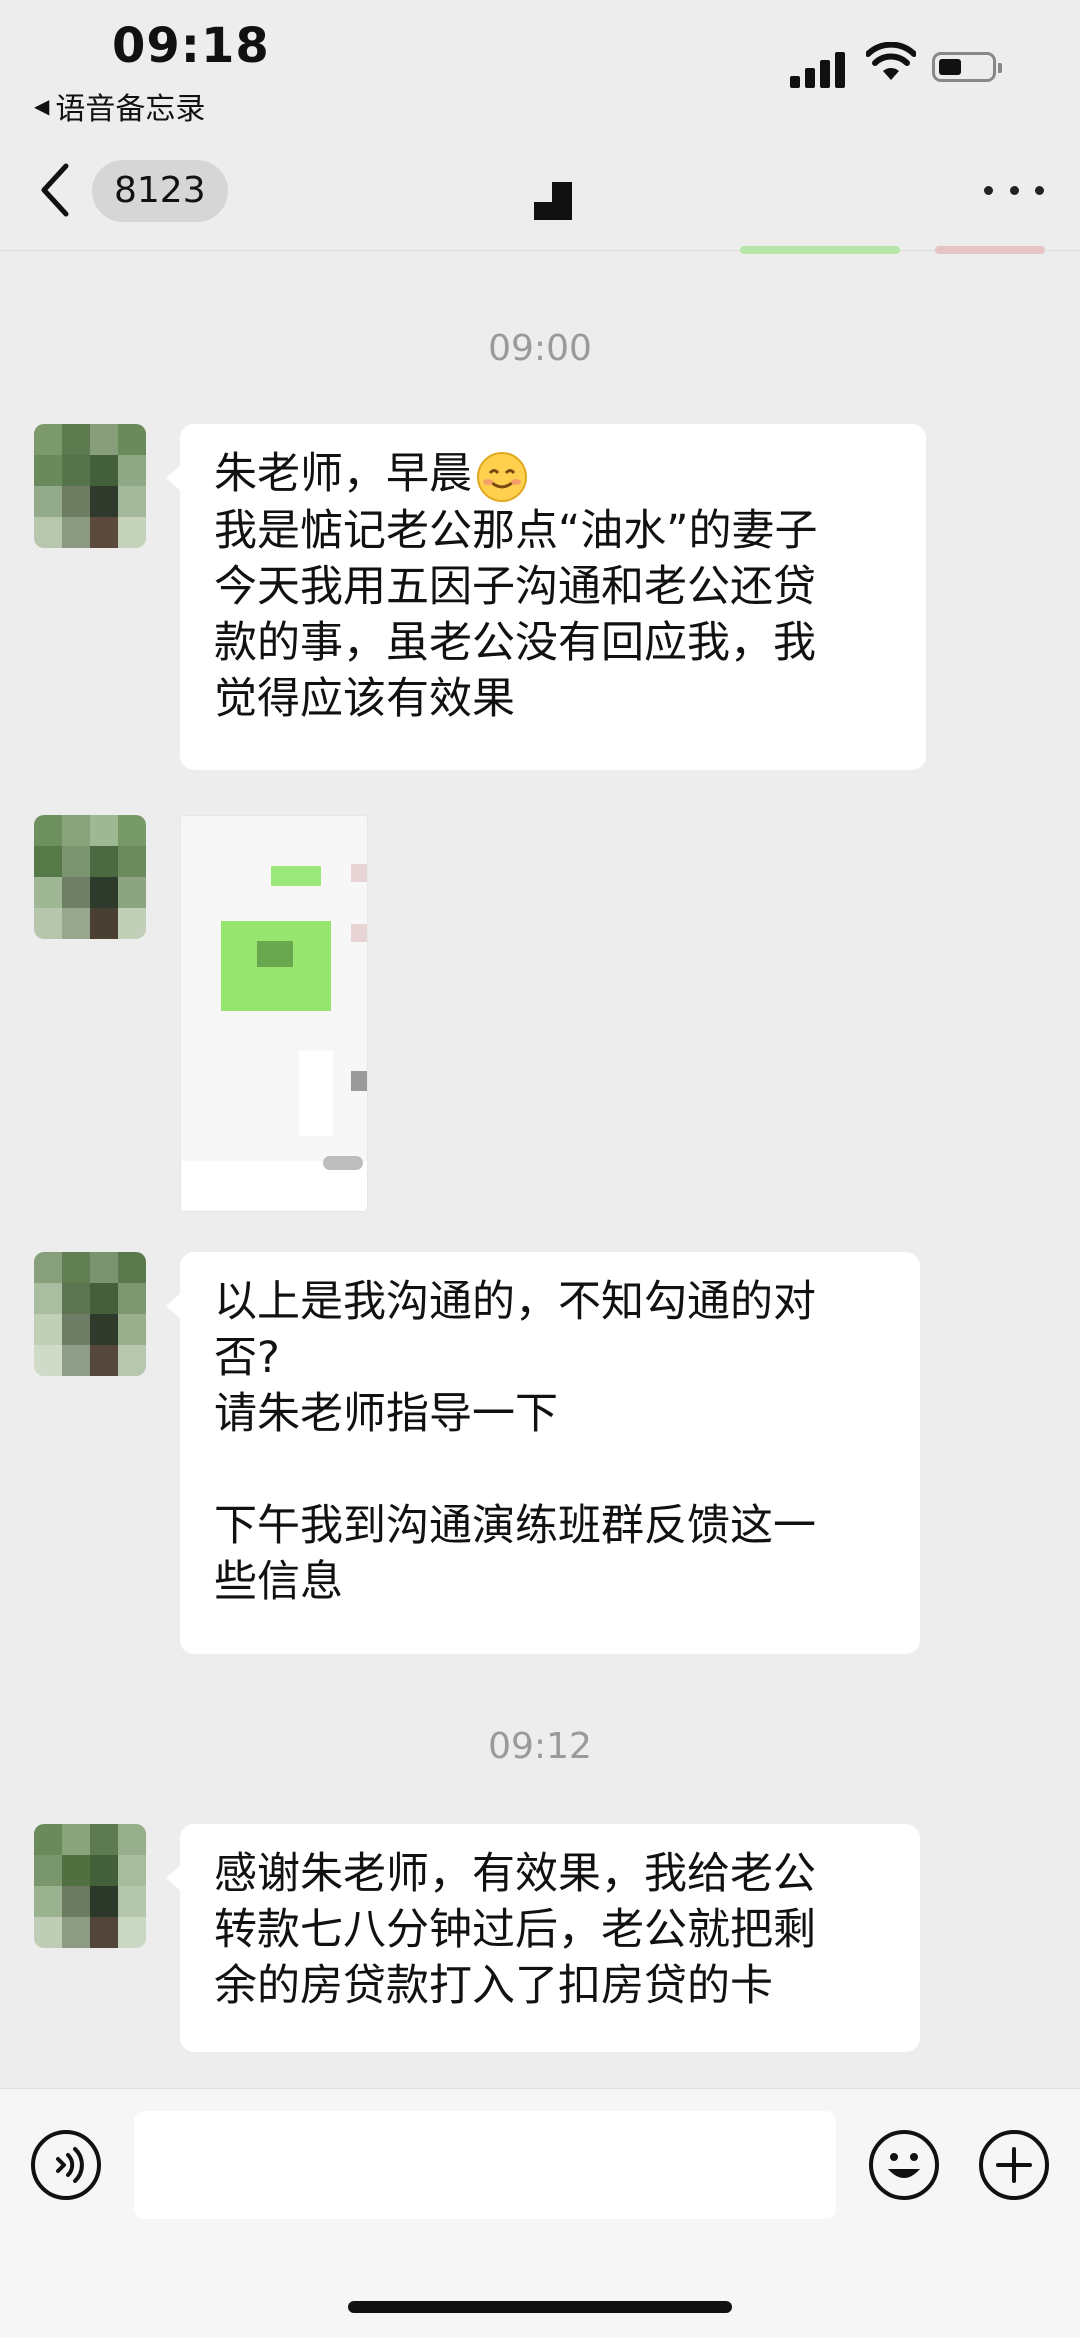 Image resolution: width=1080 pixels, height=2338 pixels. I want to click on emoji-icon, so click(904, 2165).